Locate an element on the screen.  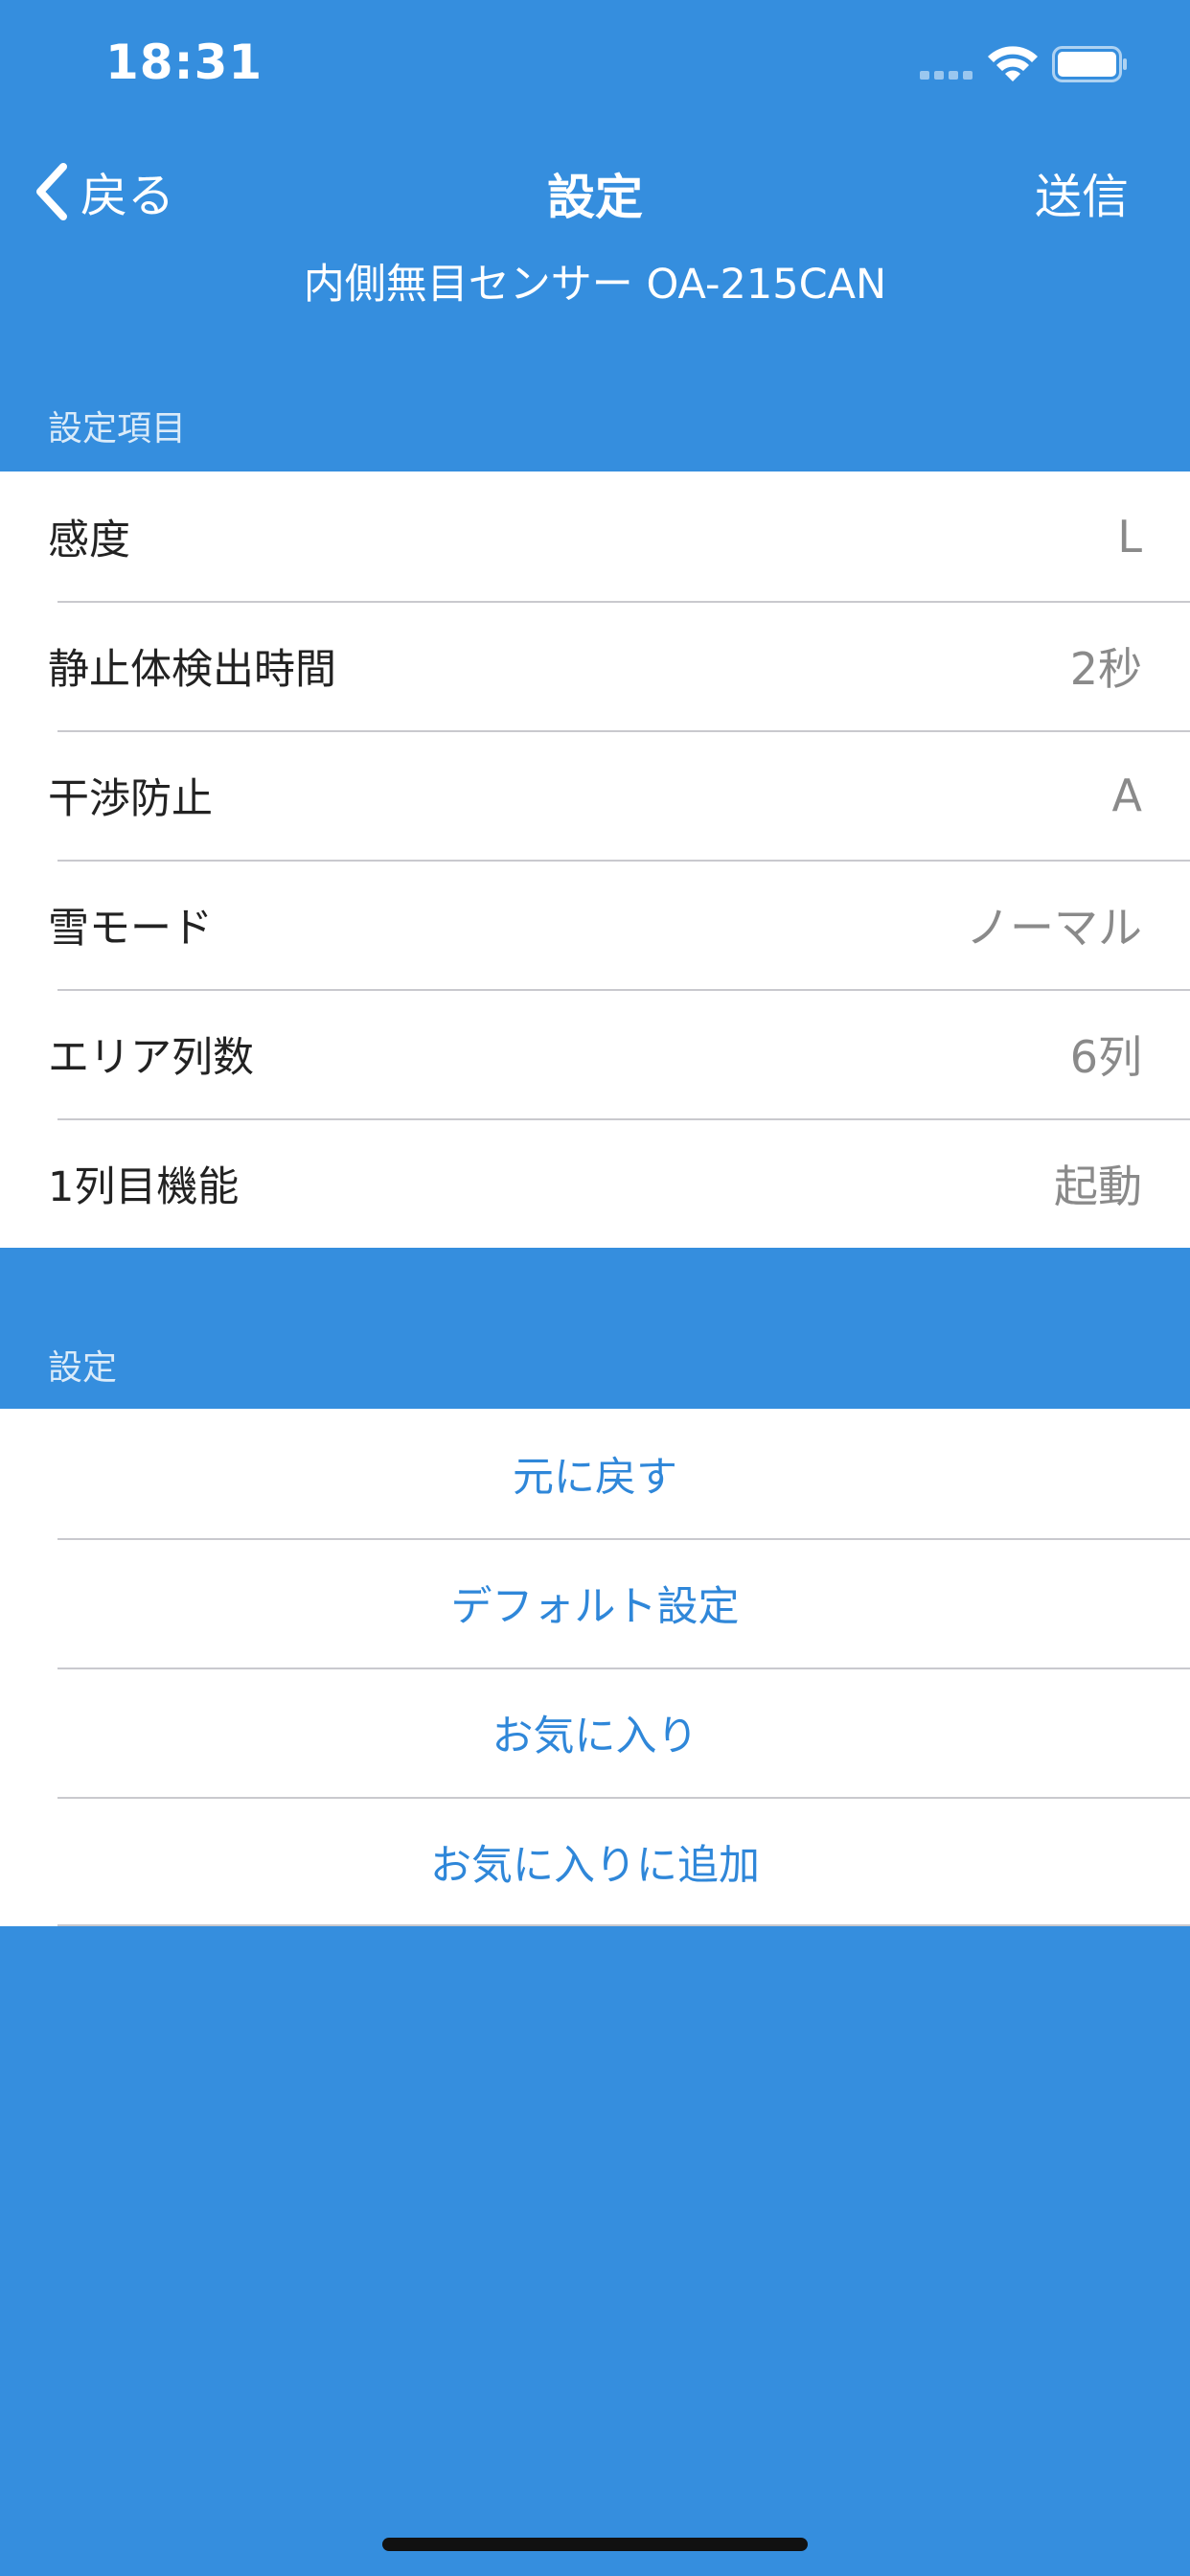
setting-value: 起動 is located at coordinates (1098, 1186).